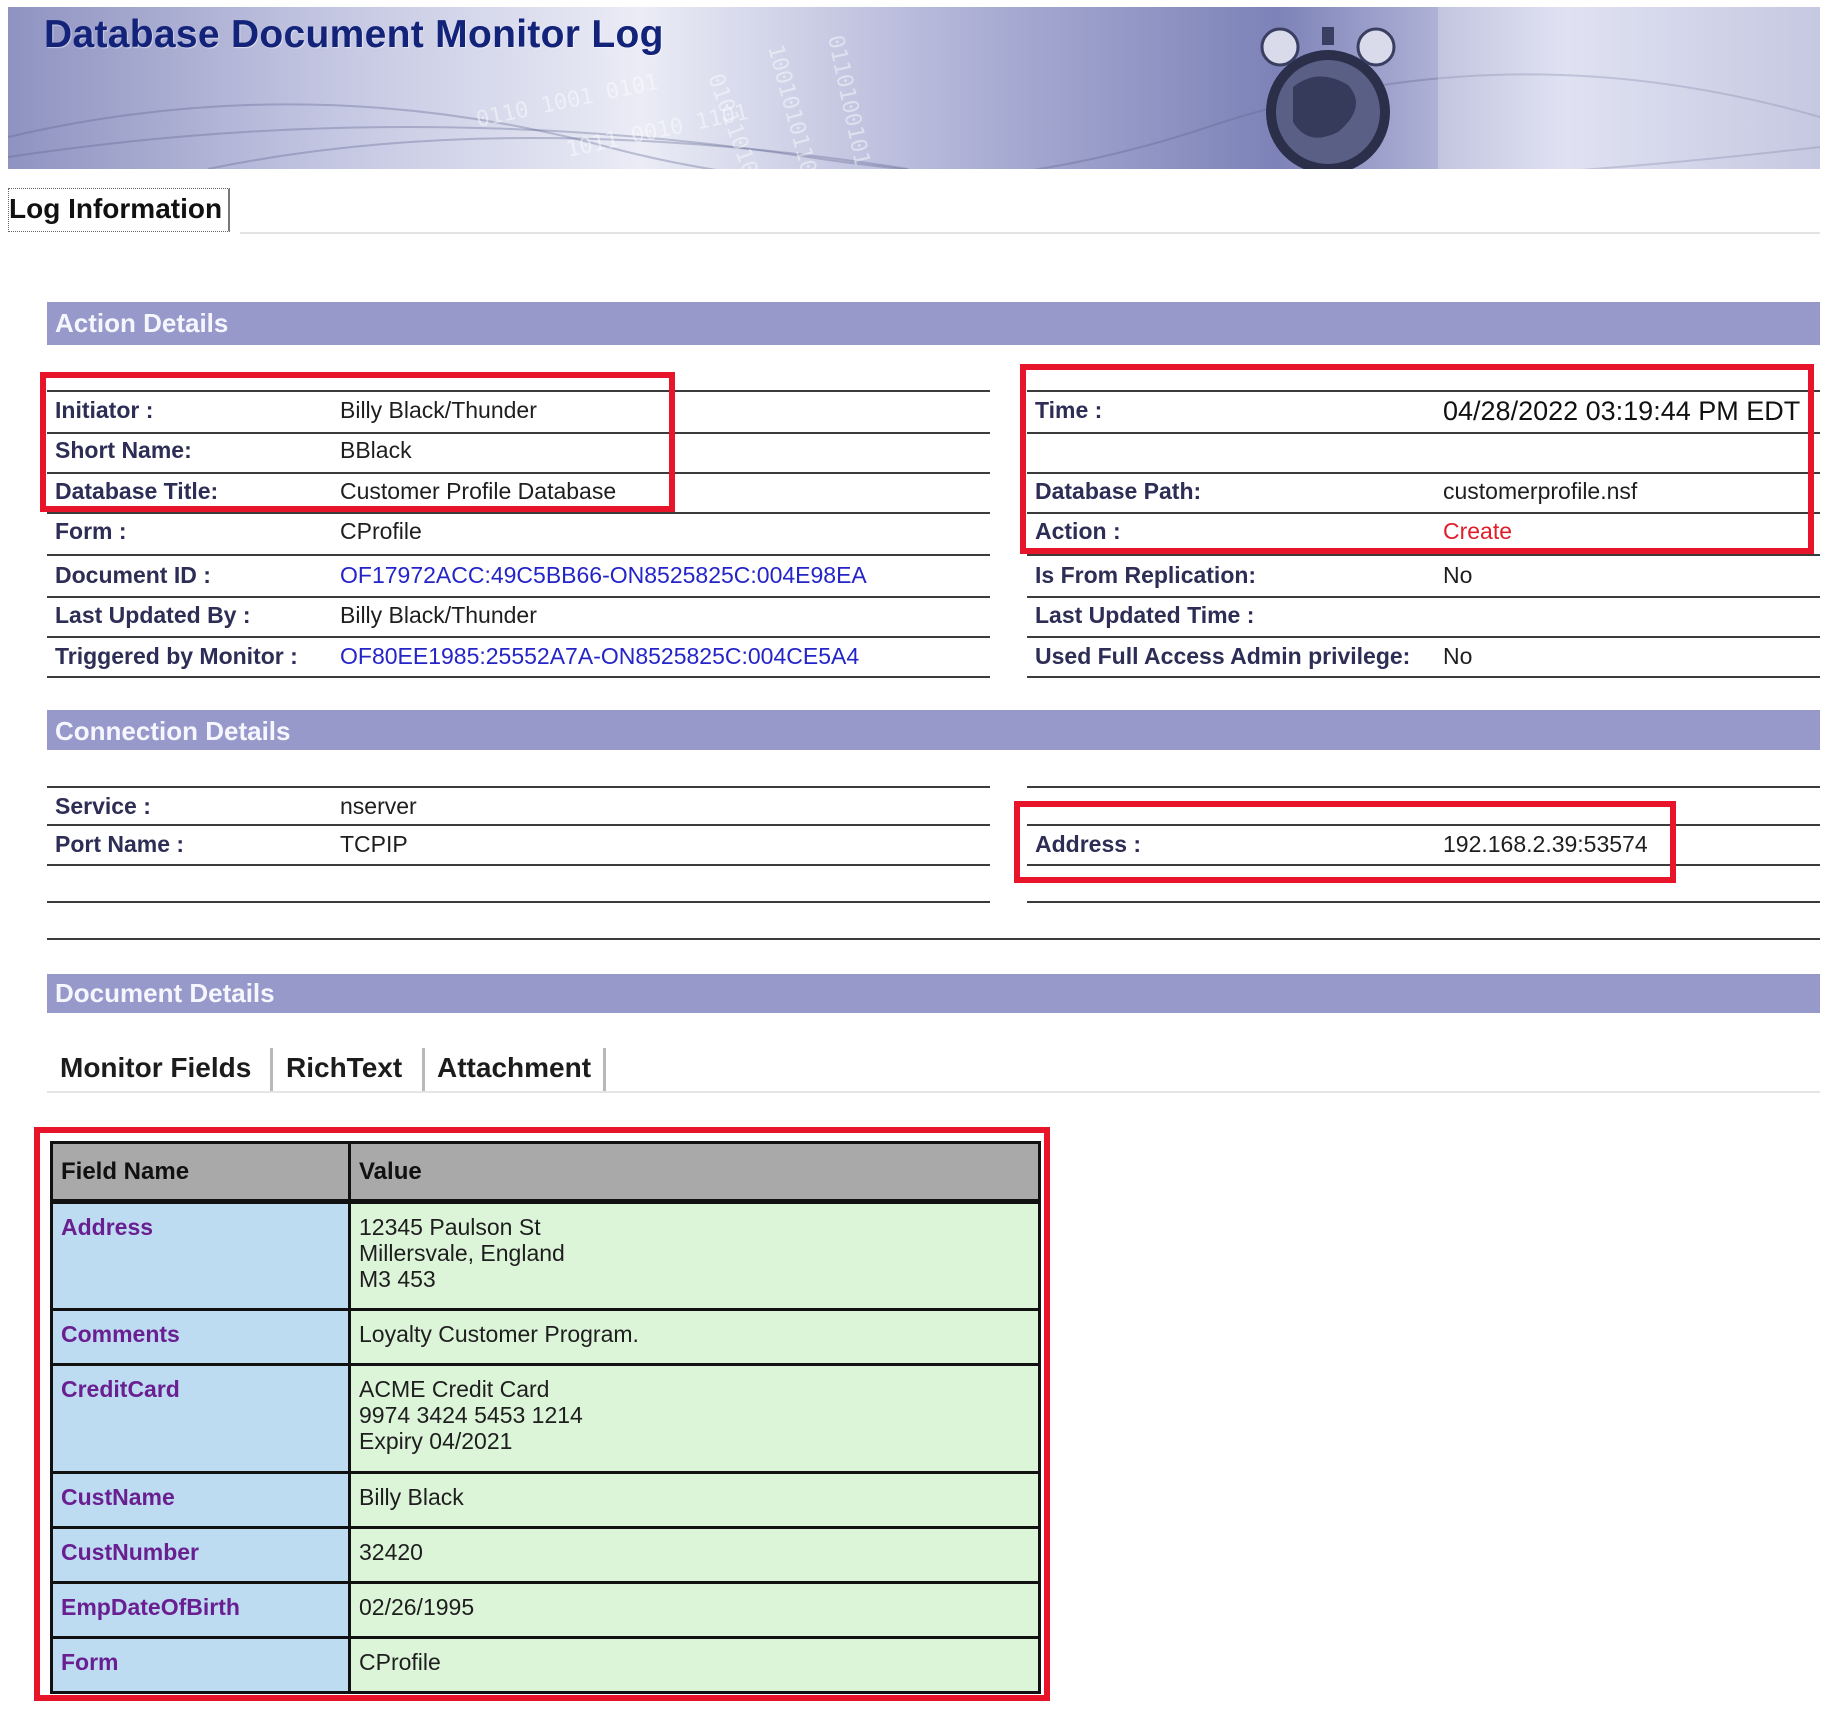 The image size is (1828, 1716). Describe the element at coordinates (91, 531) in the screenshot. I see `field-label-form: Form :` at that location.